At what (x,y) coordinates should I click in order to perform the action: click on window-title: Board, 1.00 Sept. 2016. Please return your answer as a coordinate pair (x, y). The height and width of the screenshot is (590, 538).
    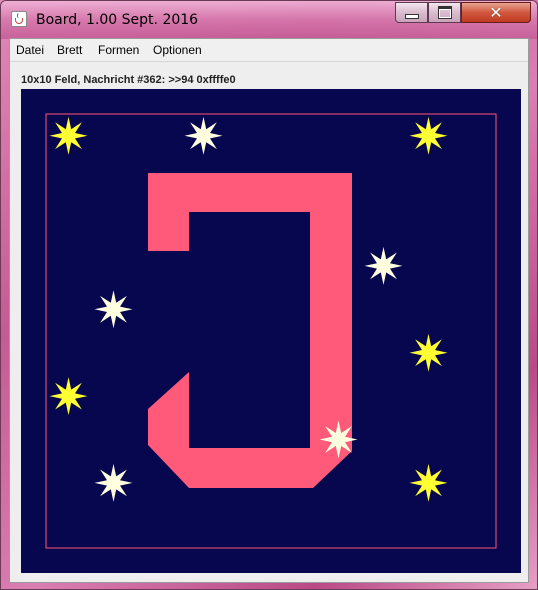
    Looking at the image, I should click on (117, 20).